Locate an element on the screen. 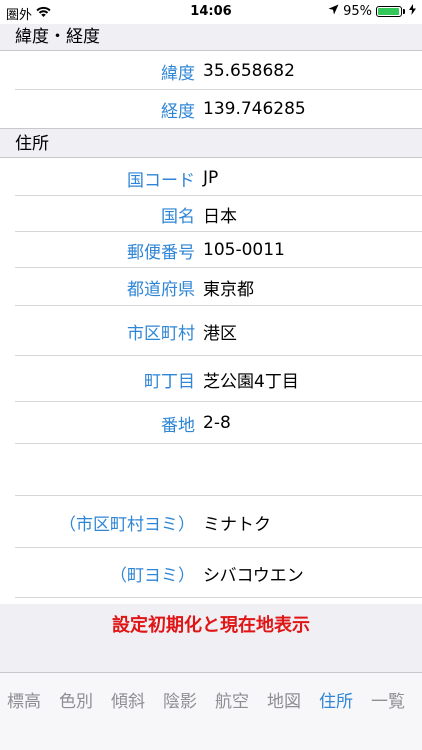 The height and width of the screenshot is (750, 422). row-town-reading: （町ヨミ） シバコウエン is located at coordinates (211, 573).